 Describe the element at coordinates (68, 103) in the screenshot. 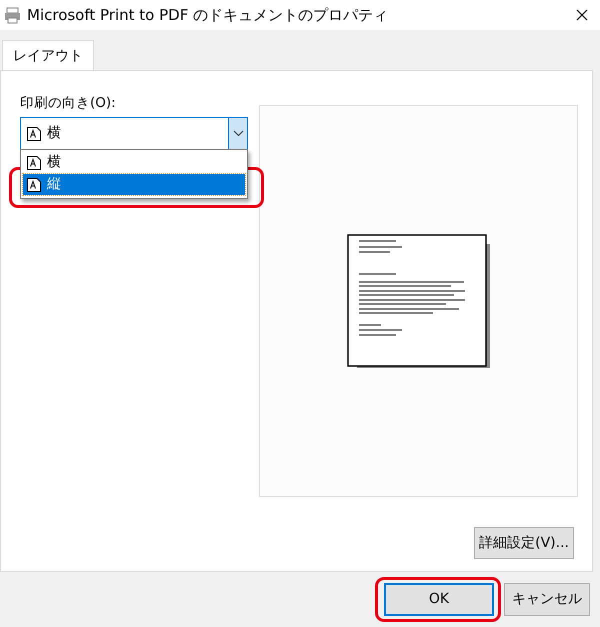

I see `field-label: 印刷の向き(O):` at that location.